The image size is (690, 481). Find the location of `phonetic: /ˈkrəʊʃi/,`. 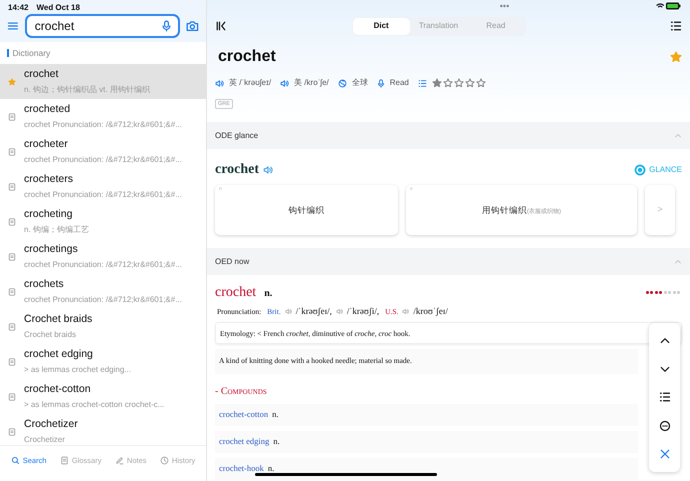

phonetic: /ˈkrəʊʃi/, is located at coordinates (363, 311).